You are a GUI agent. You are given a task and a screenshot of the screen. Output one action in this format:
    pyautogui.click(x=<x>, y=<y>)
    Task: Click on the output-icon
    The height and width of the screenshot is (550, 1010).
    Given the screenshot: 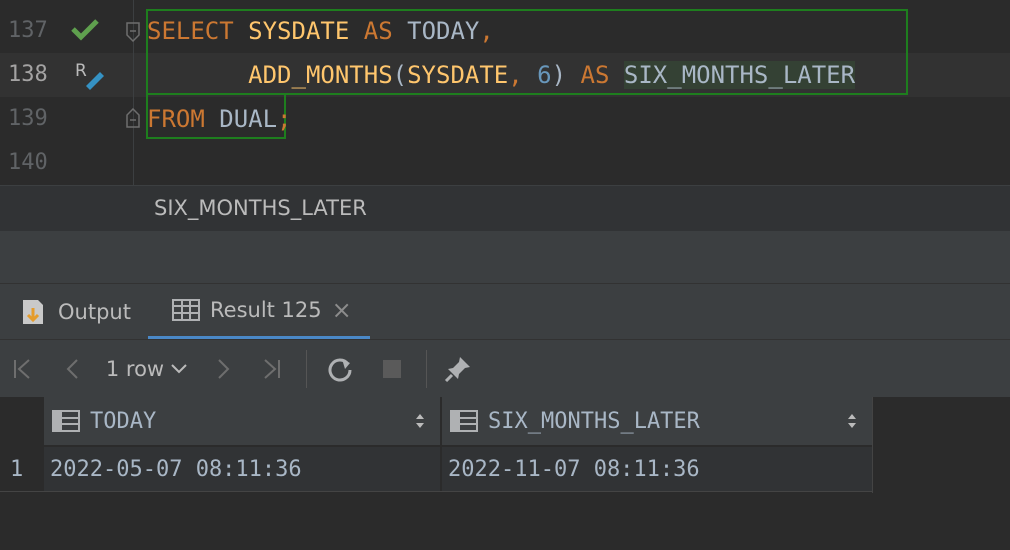 What is the action you would take?
    pyautogui.click(x=33, y=312)
    